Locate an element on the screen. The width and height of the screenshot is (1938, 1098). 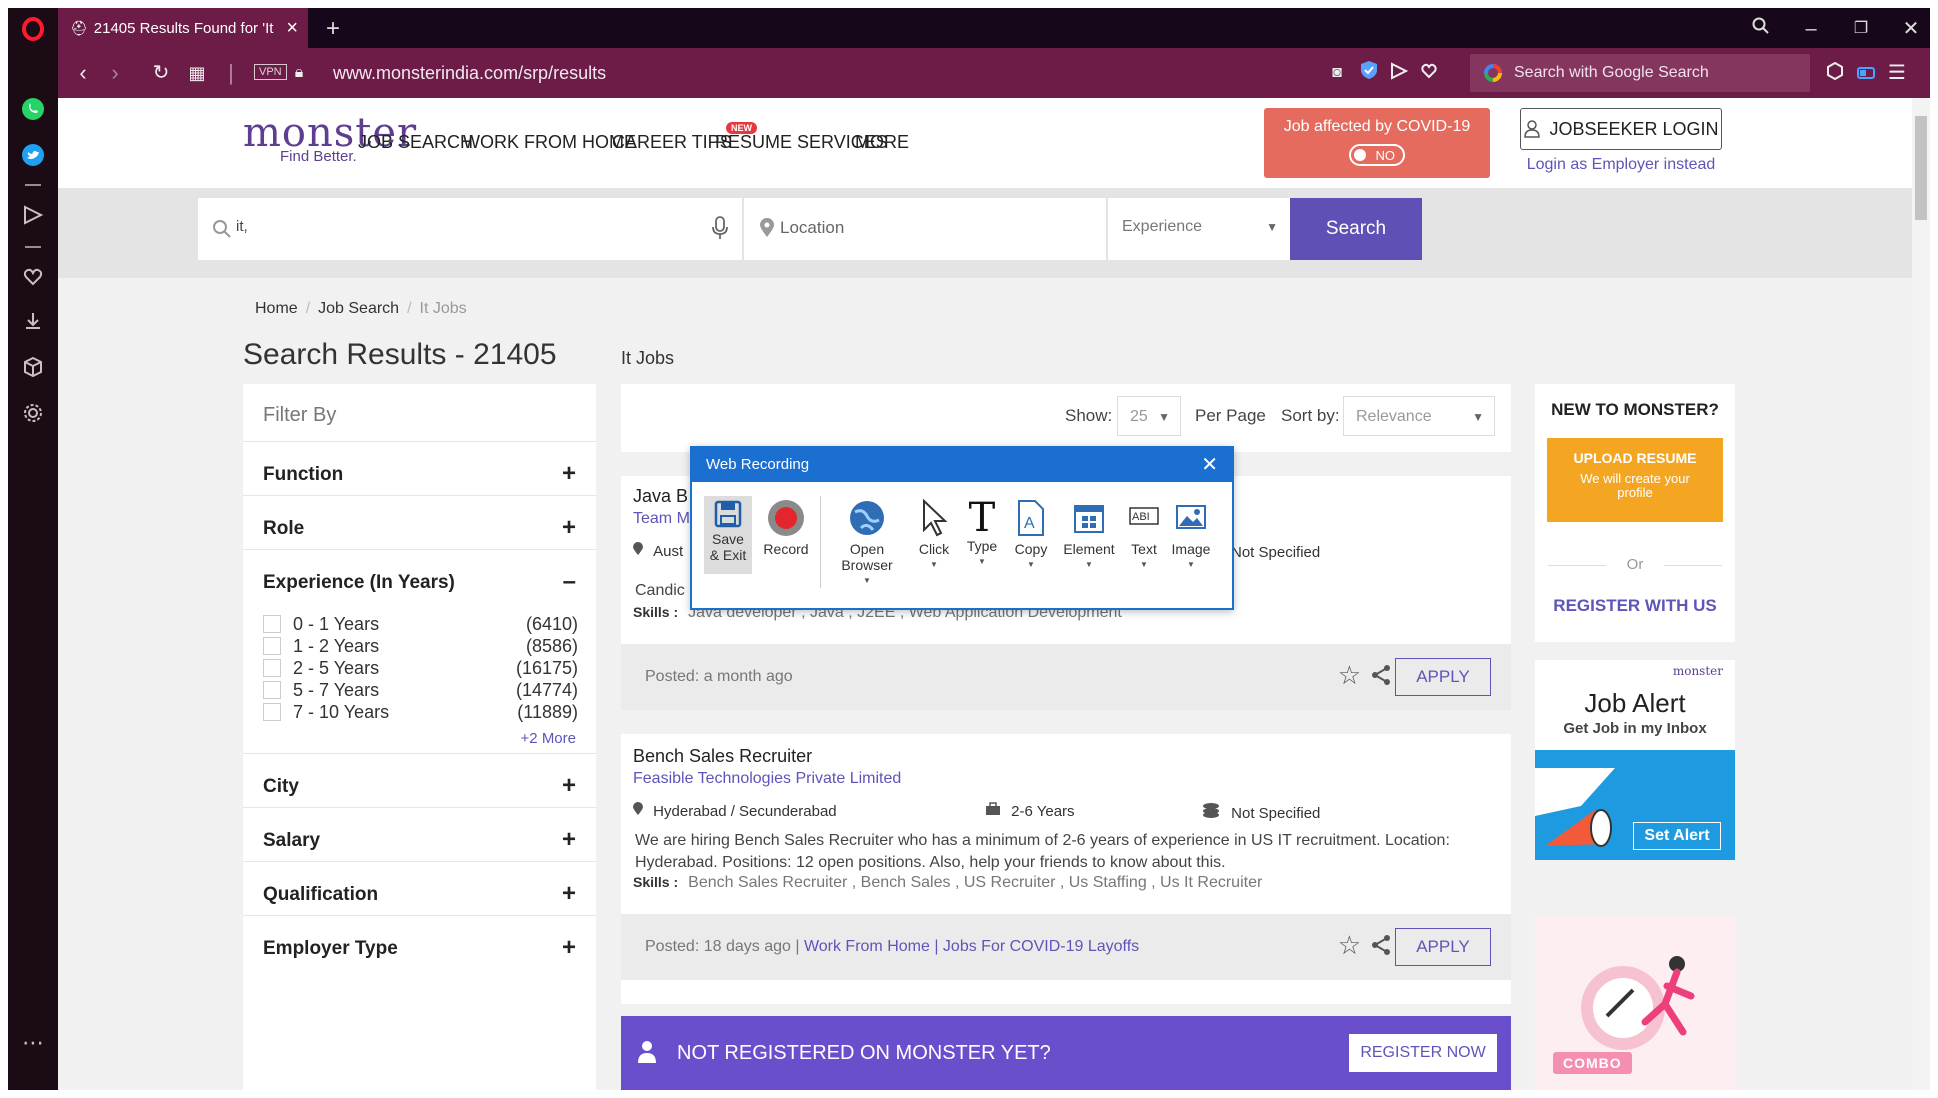
speed-dial-icon: ▦ is located at coordinates (197, 73).